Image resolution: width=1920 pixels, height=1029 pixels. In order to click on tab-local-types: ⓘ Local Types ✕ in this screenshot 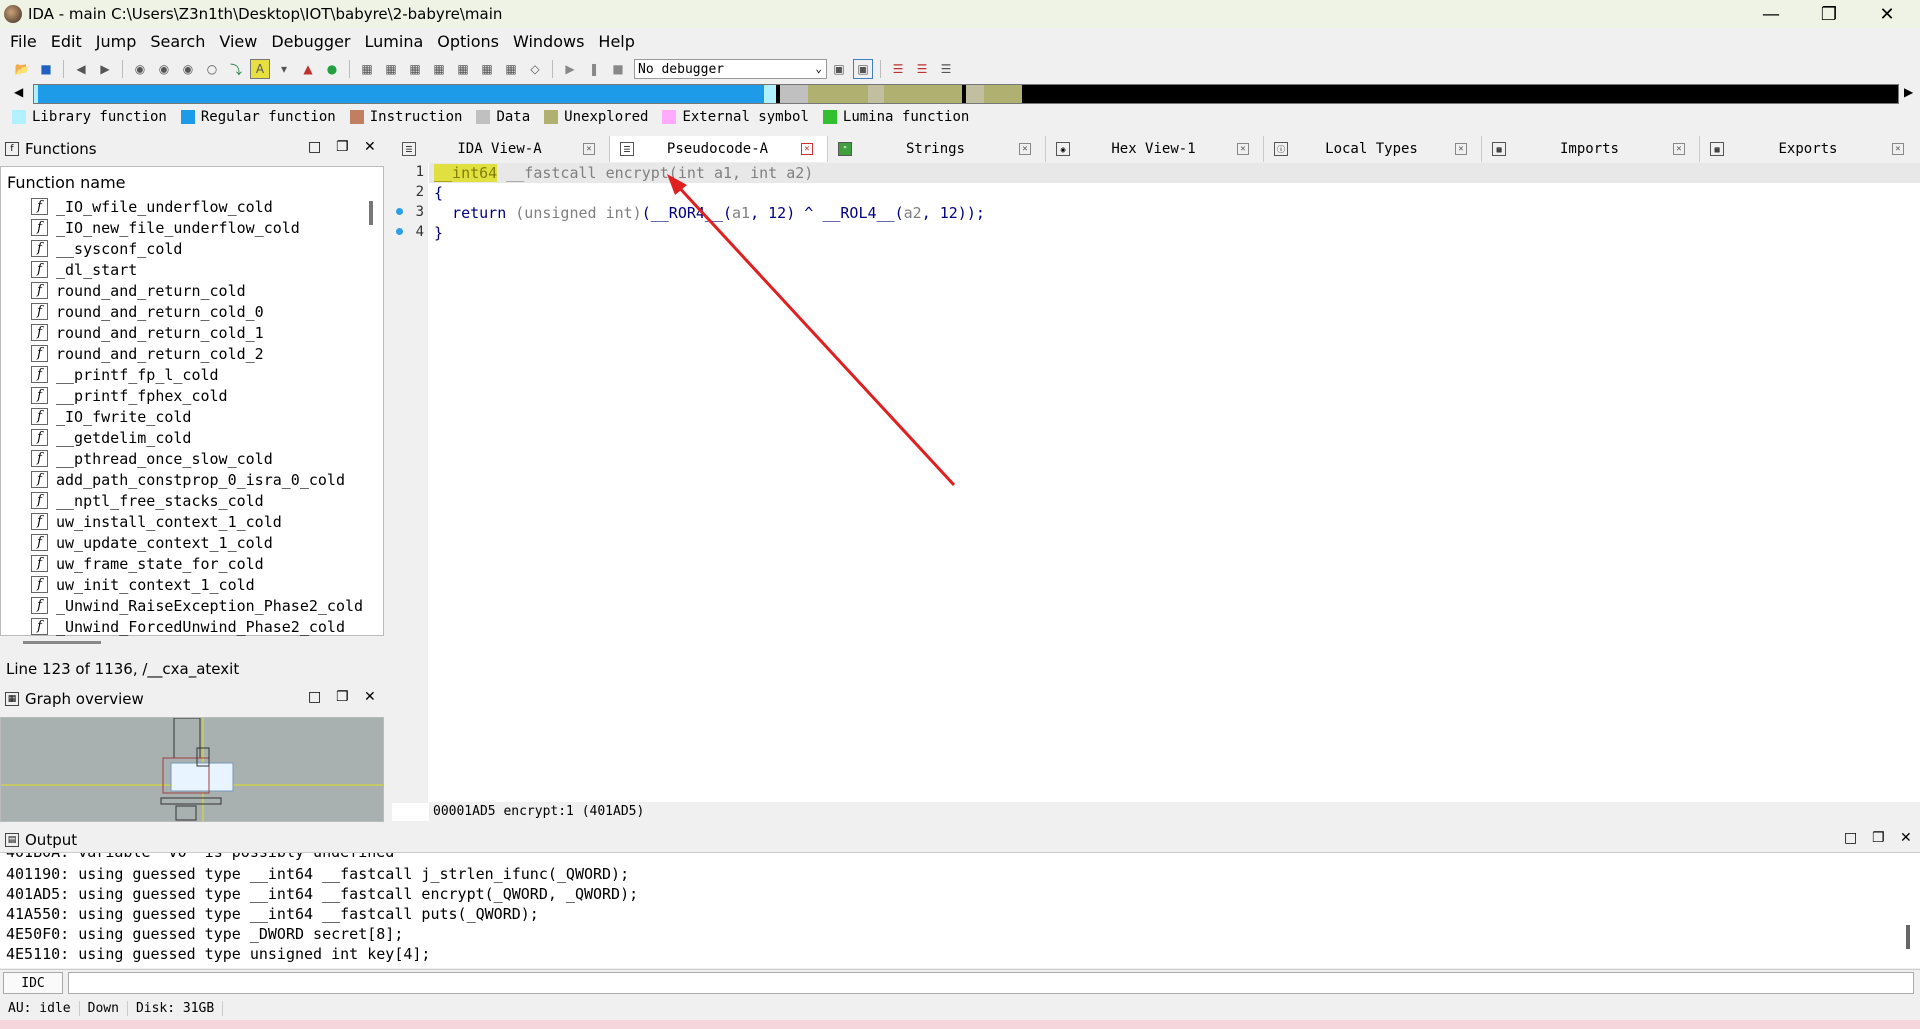, I will do `click(1373, 149)`.